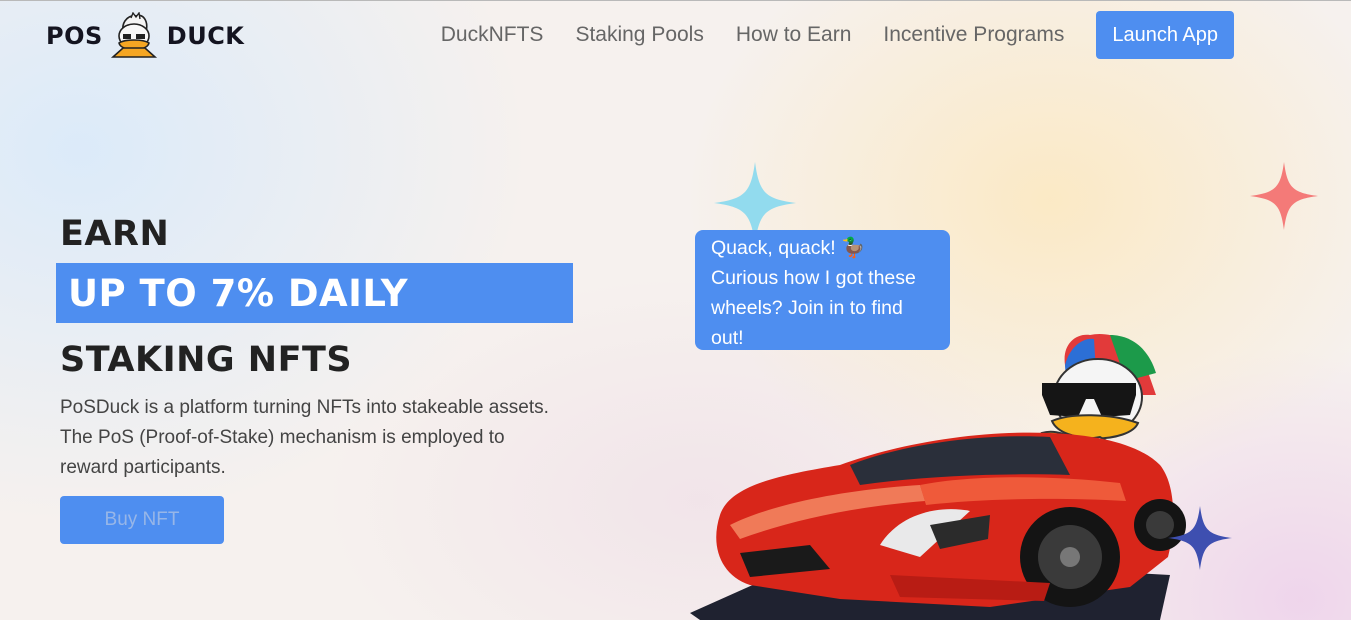  Describe the element at coordinates (206, 360) in the screenshot. I see `hero-line-staking: STAKING NFTS` at that location.